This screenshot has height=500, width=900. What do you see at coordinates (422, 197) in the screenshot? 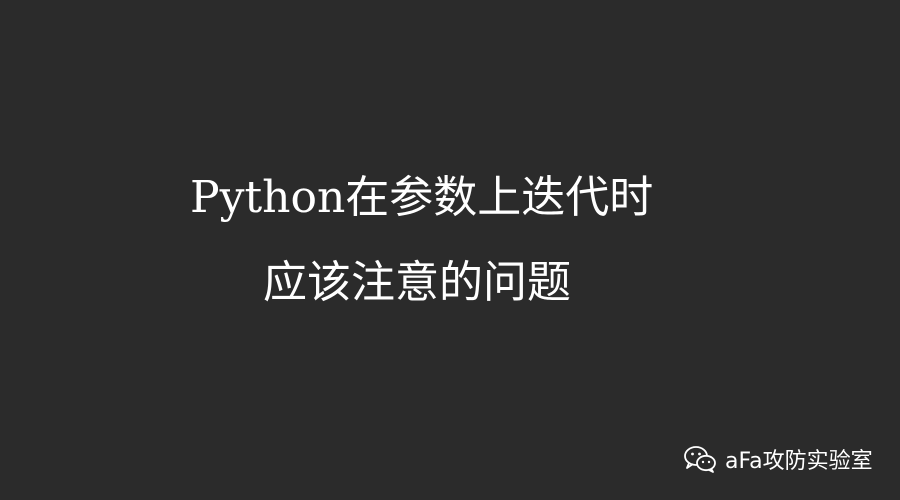
I see `title-line-1: Python在参数上迭代时` at bounding box center [422, 197].